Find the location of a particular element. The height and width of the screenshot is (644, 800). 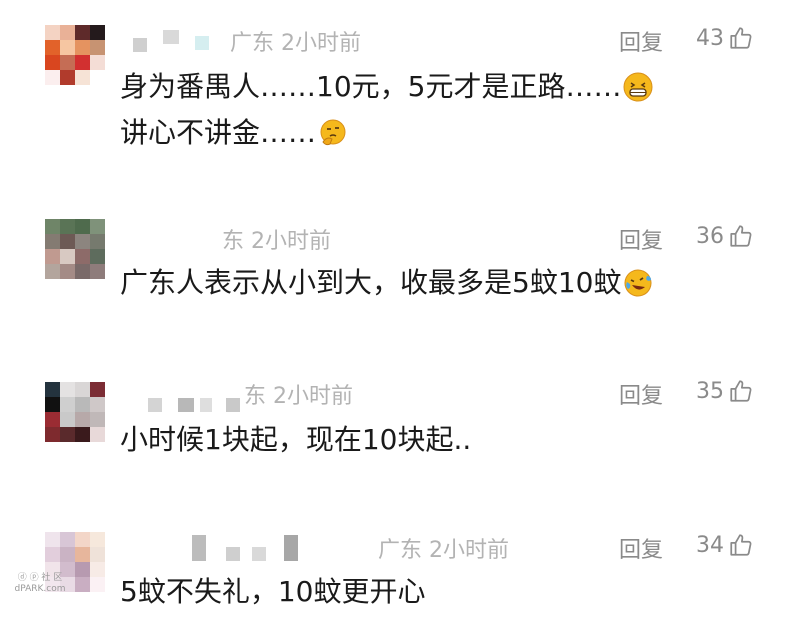

like-count: 36 is located at coordinates (710, 236).